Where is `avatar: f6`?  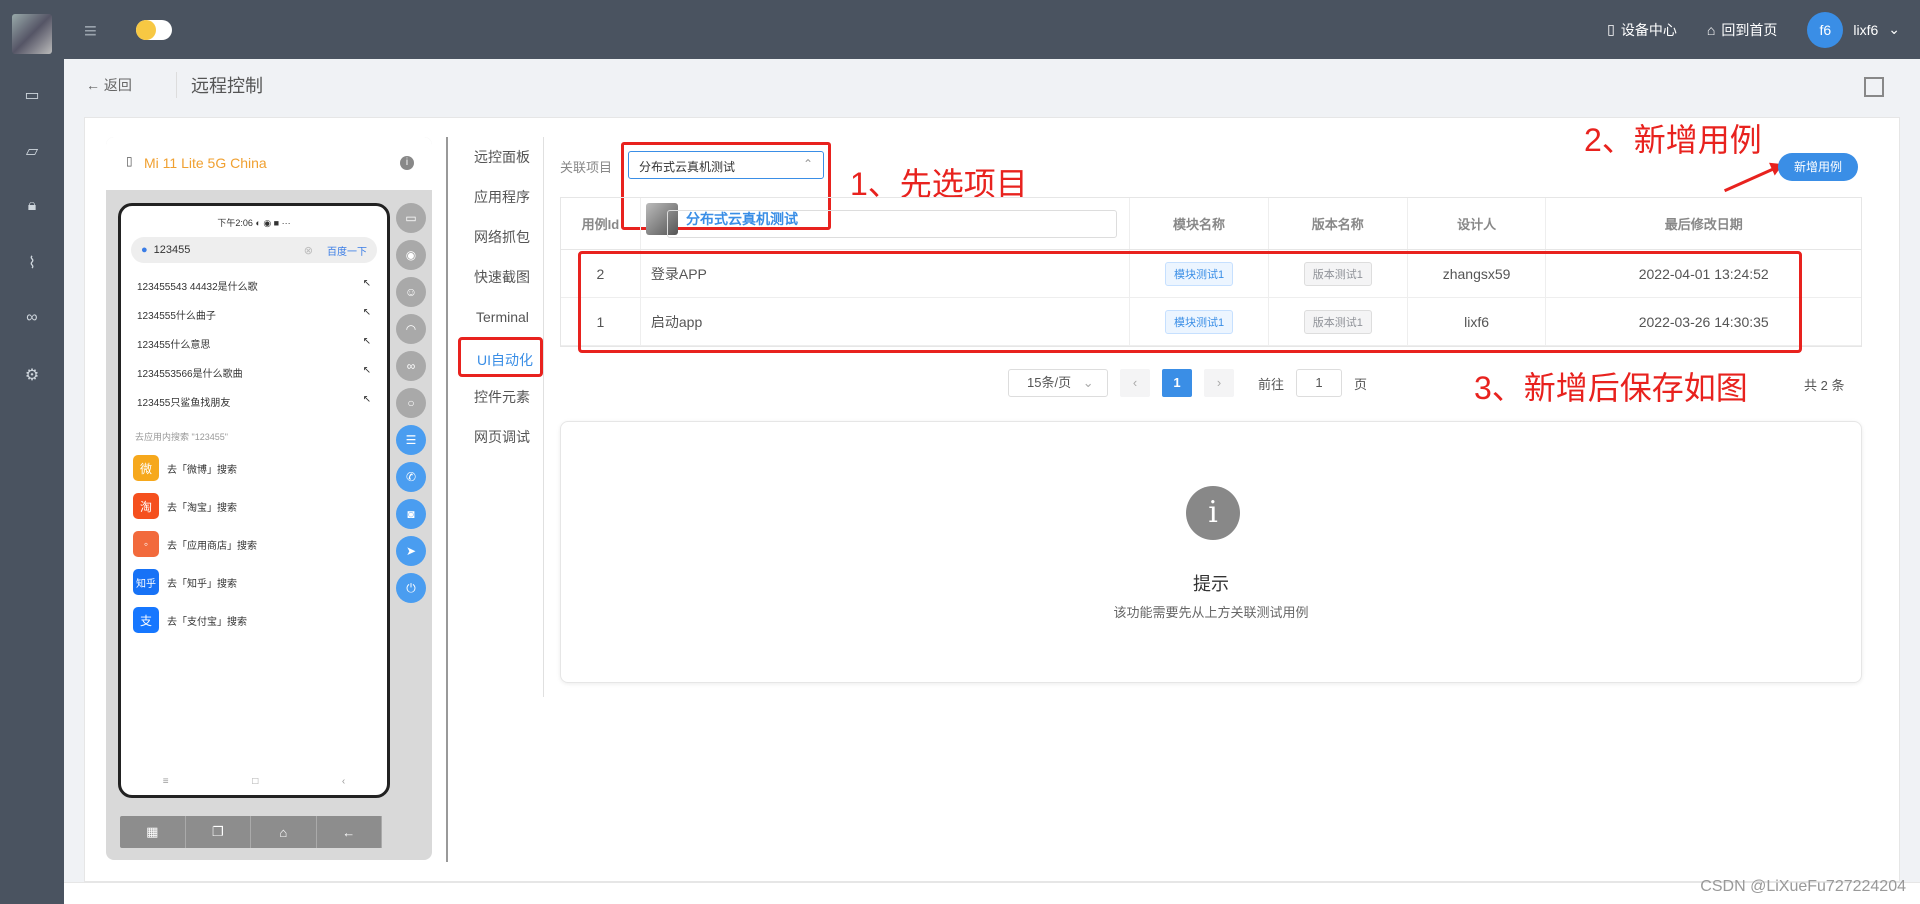 avatar: f6 is located at coordinates (1825, 29).